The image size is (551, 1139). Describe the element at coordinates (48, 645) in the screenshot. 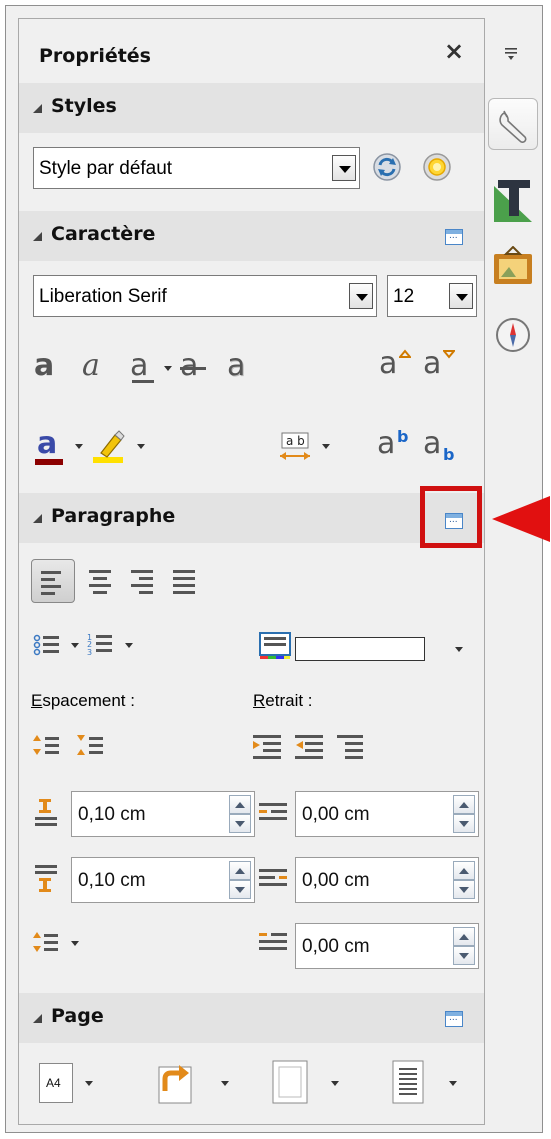

I see `bullets-icon` at that location.